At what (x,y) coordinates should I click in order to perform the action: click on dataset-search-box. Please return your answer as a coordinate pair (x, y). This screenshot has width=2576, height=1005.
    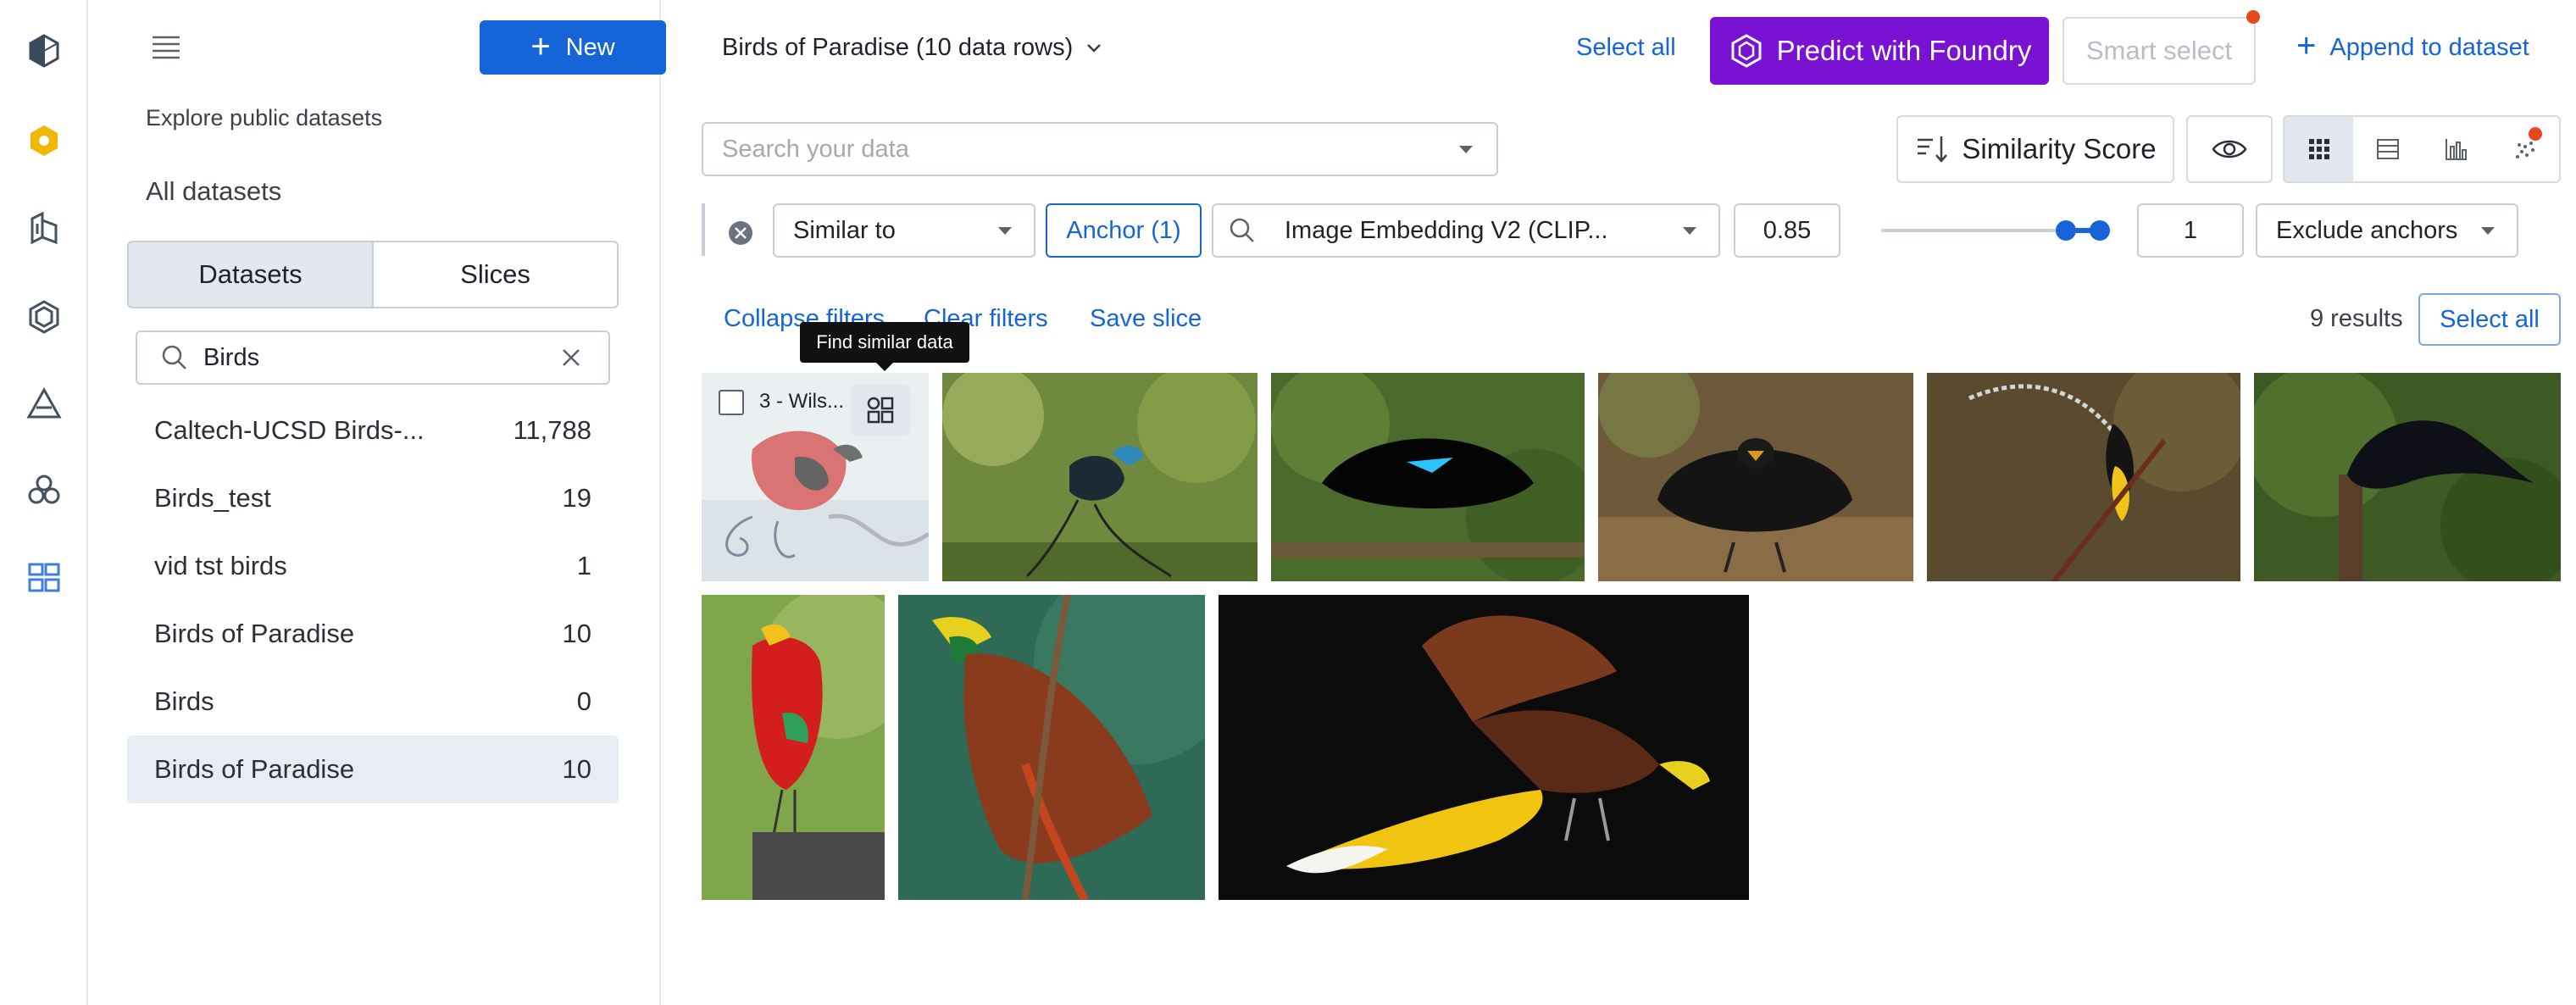
    Looking at the image, I should click on (373, 358).